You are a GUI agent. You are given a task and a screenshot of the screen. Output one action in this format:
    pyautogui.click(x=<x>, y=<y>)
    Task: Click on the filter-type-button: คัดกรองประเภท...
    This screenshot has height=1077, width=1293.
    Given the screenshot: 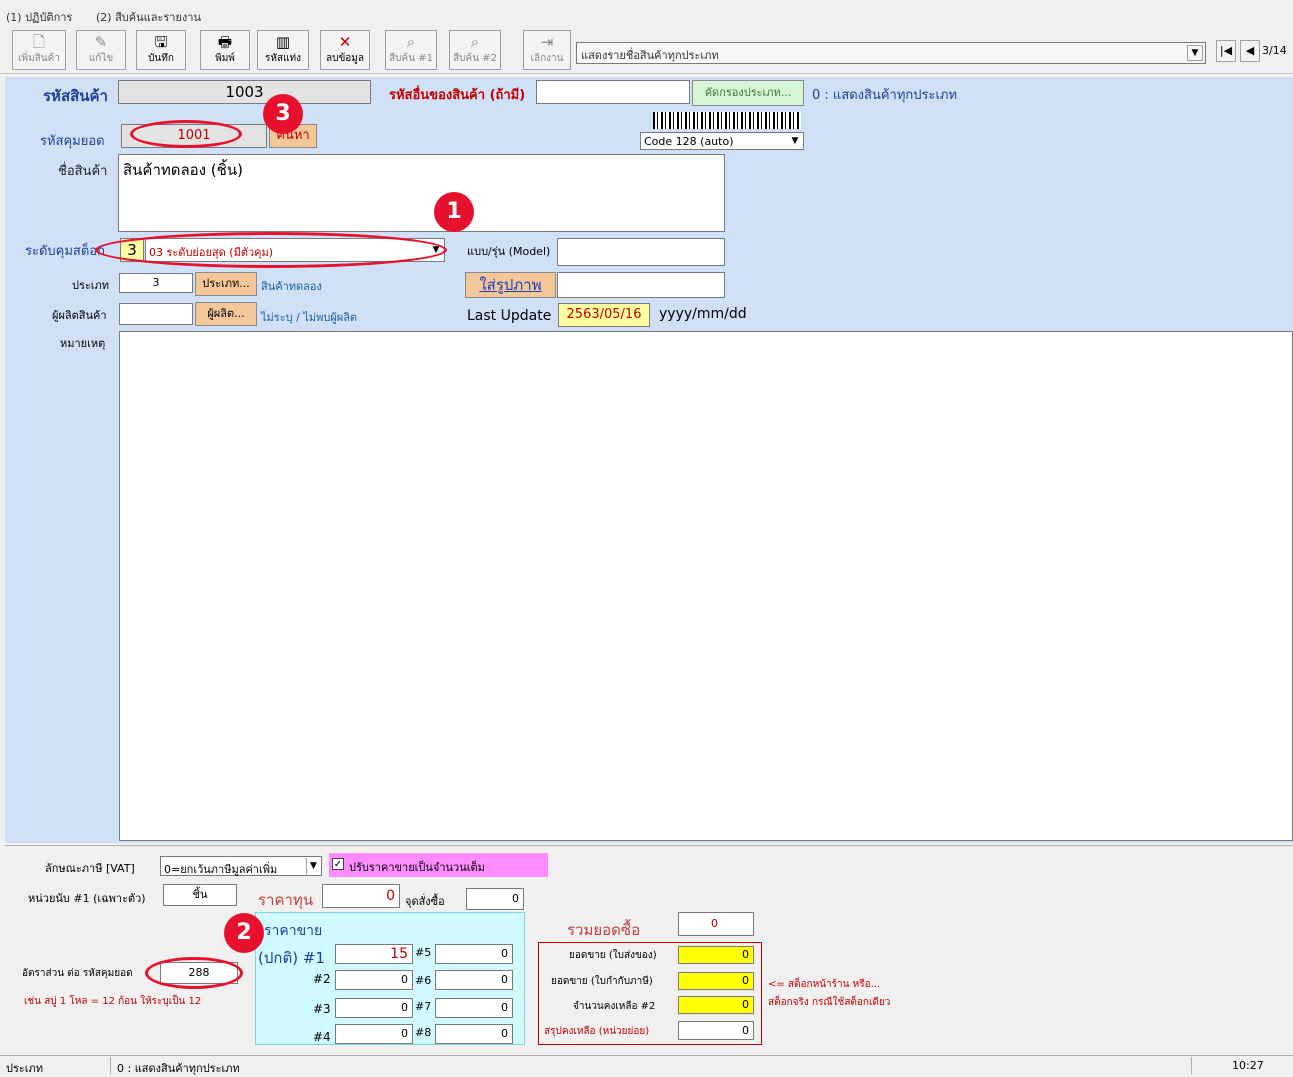 What is the action you would take?
    pyautogui.click(x=748, y=93)
    